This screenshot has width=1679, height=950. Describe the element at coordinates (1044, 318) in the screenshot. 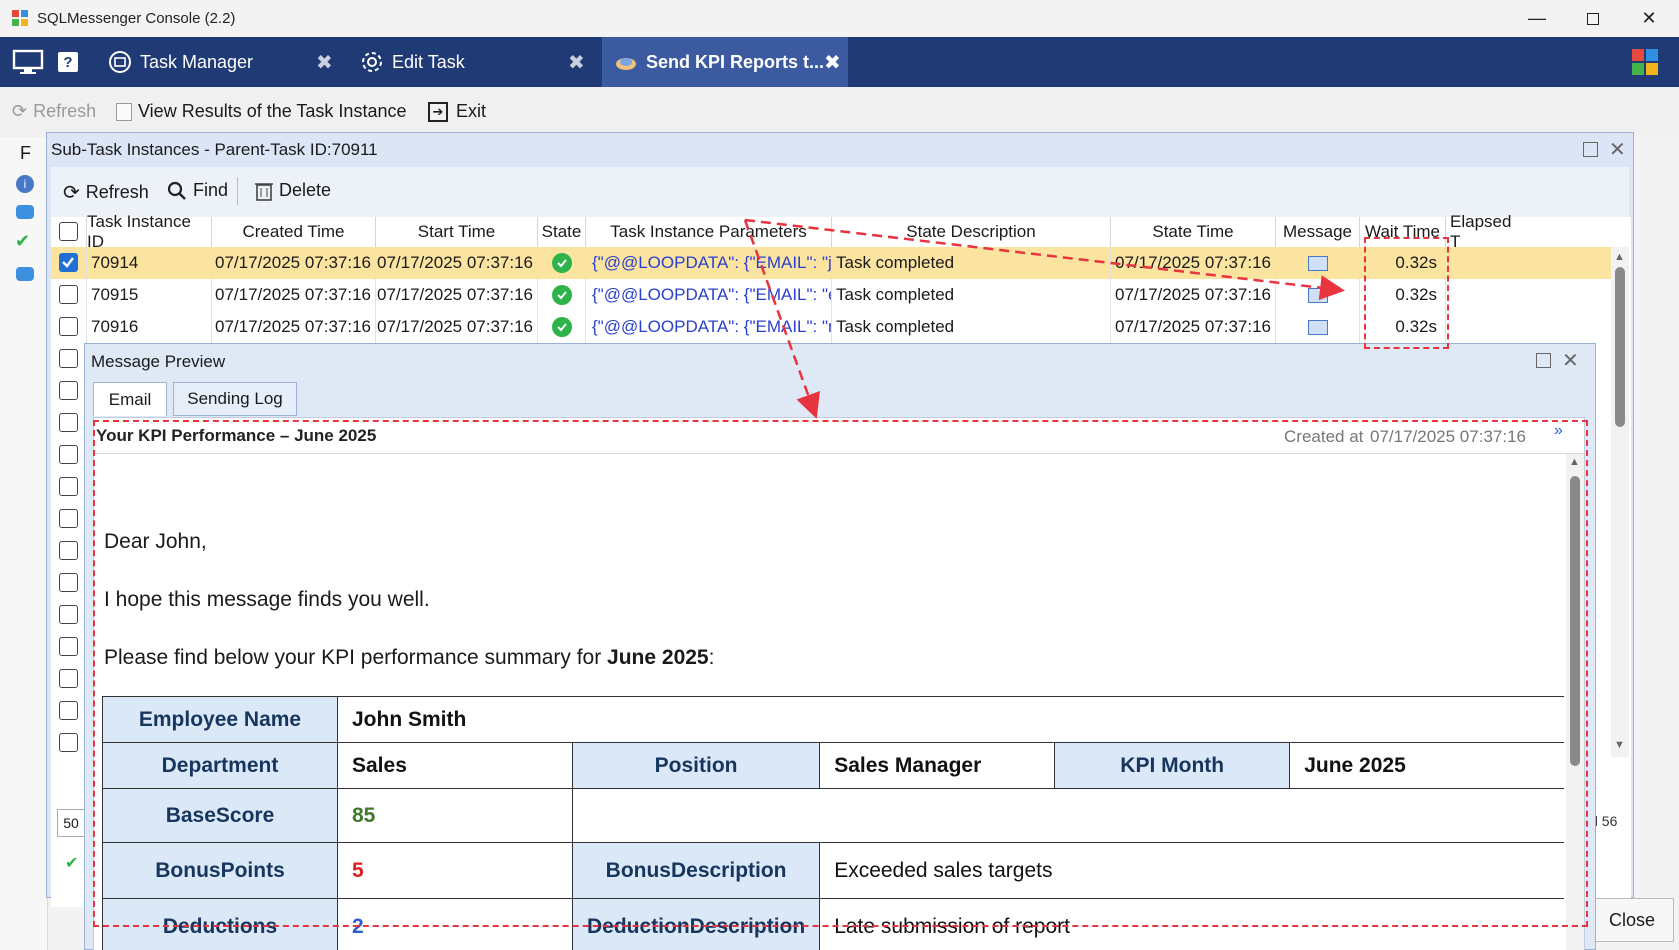

I see `annotation-arrows` at that location.